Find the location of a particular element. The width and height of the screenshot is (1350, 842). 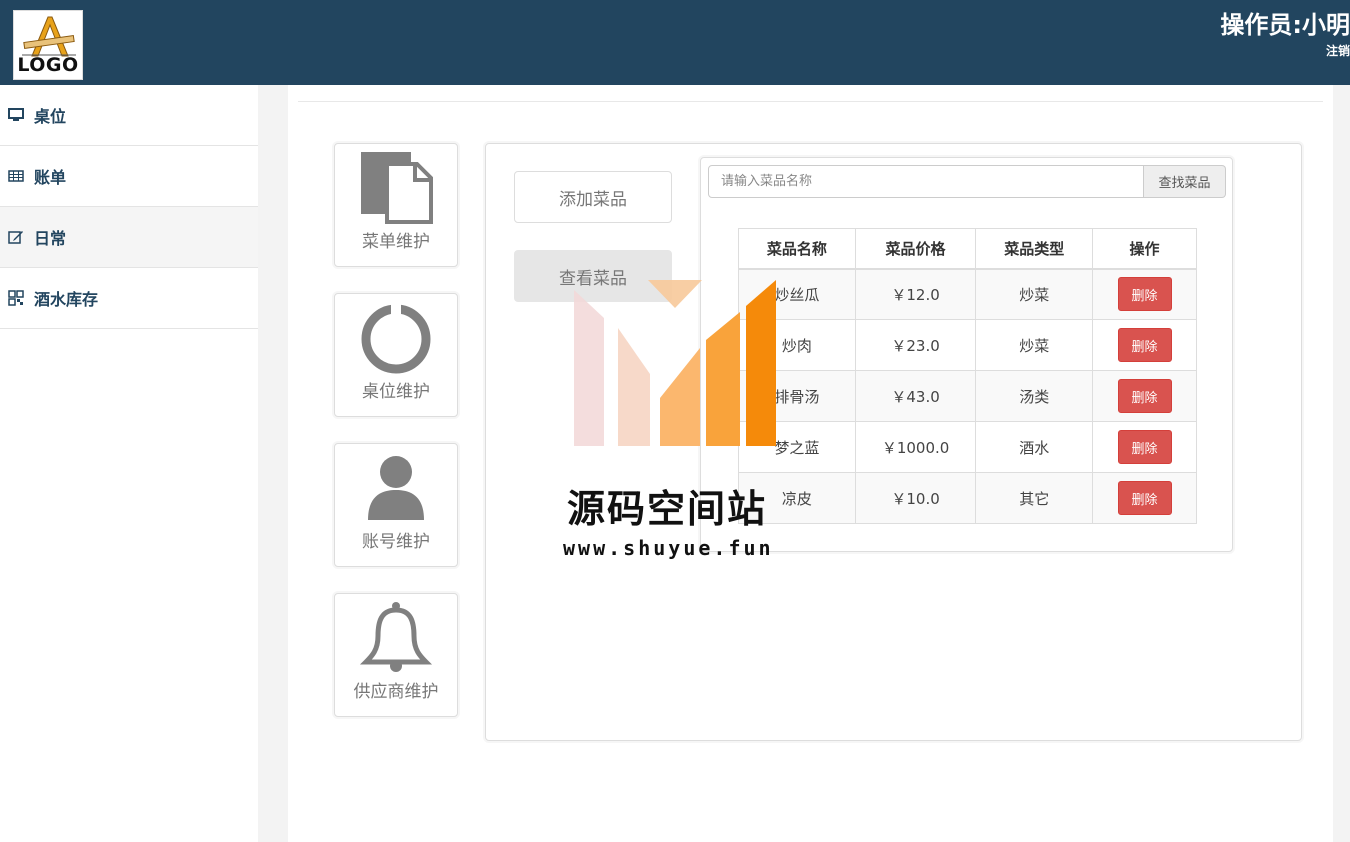

dish-price: ￥1000.0 is located at coordinates (915, 447).